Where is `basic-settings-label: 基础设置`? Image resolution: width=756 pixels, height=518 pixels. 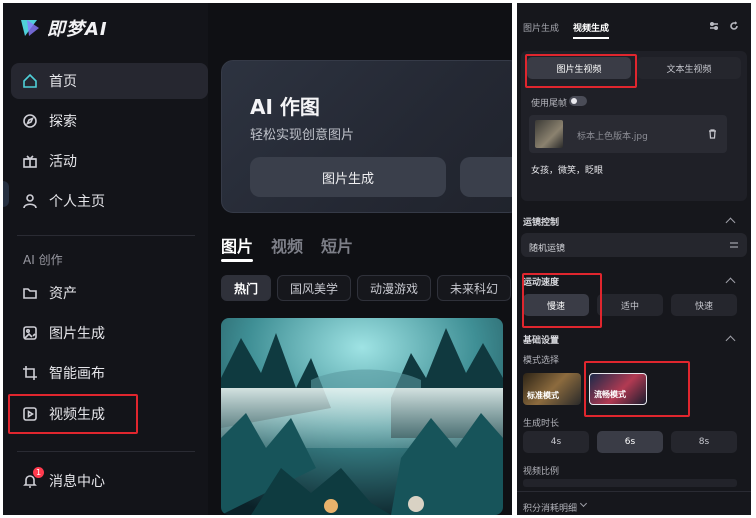
basic-settings-label: 基础设置 is located at coordinates (541, 341).